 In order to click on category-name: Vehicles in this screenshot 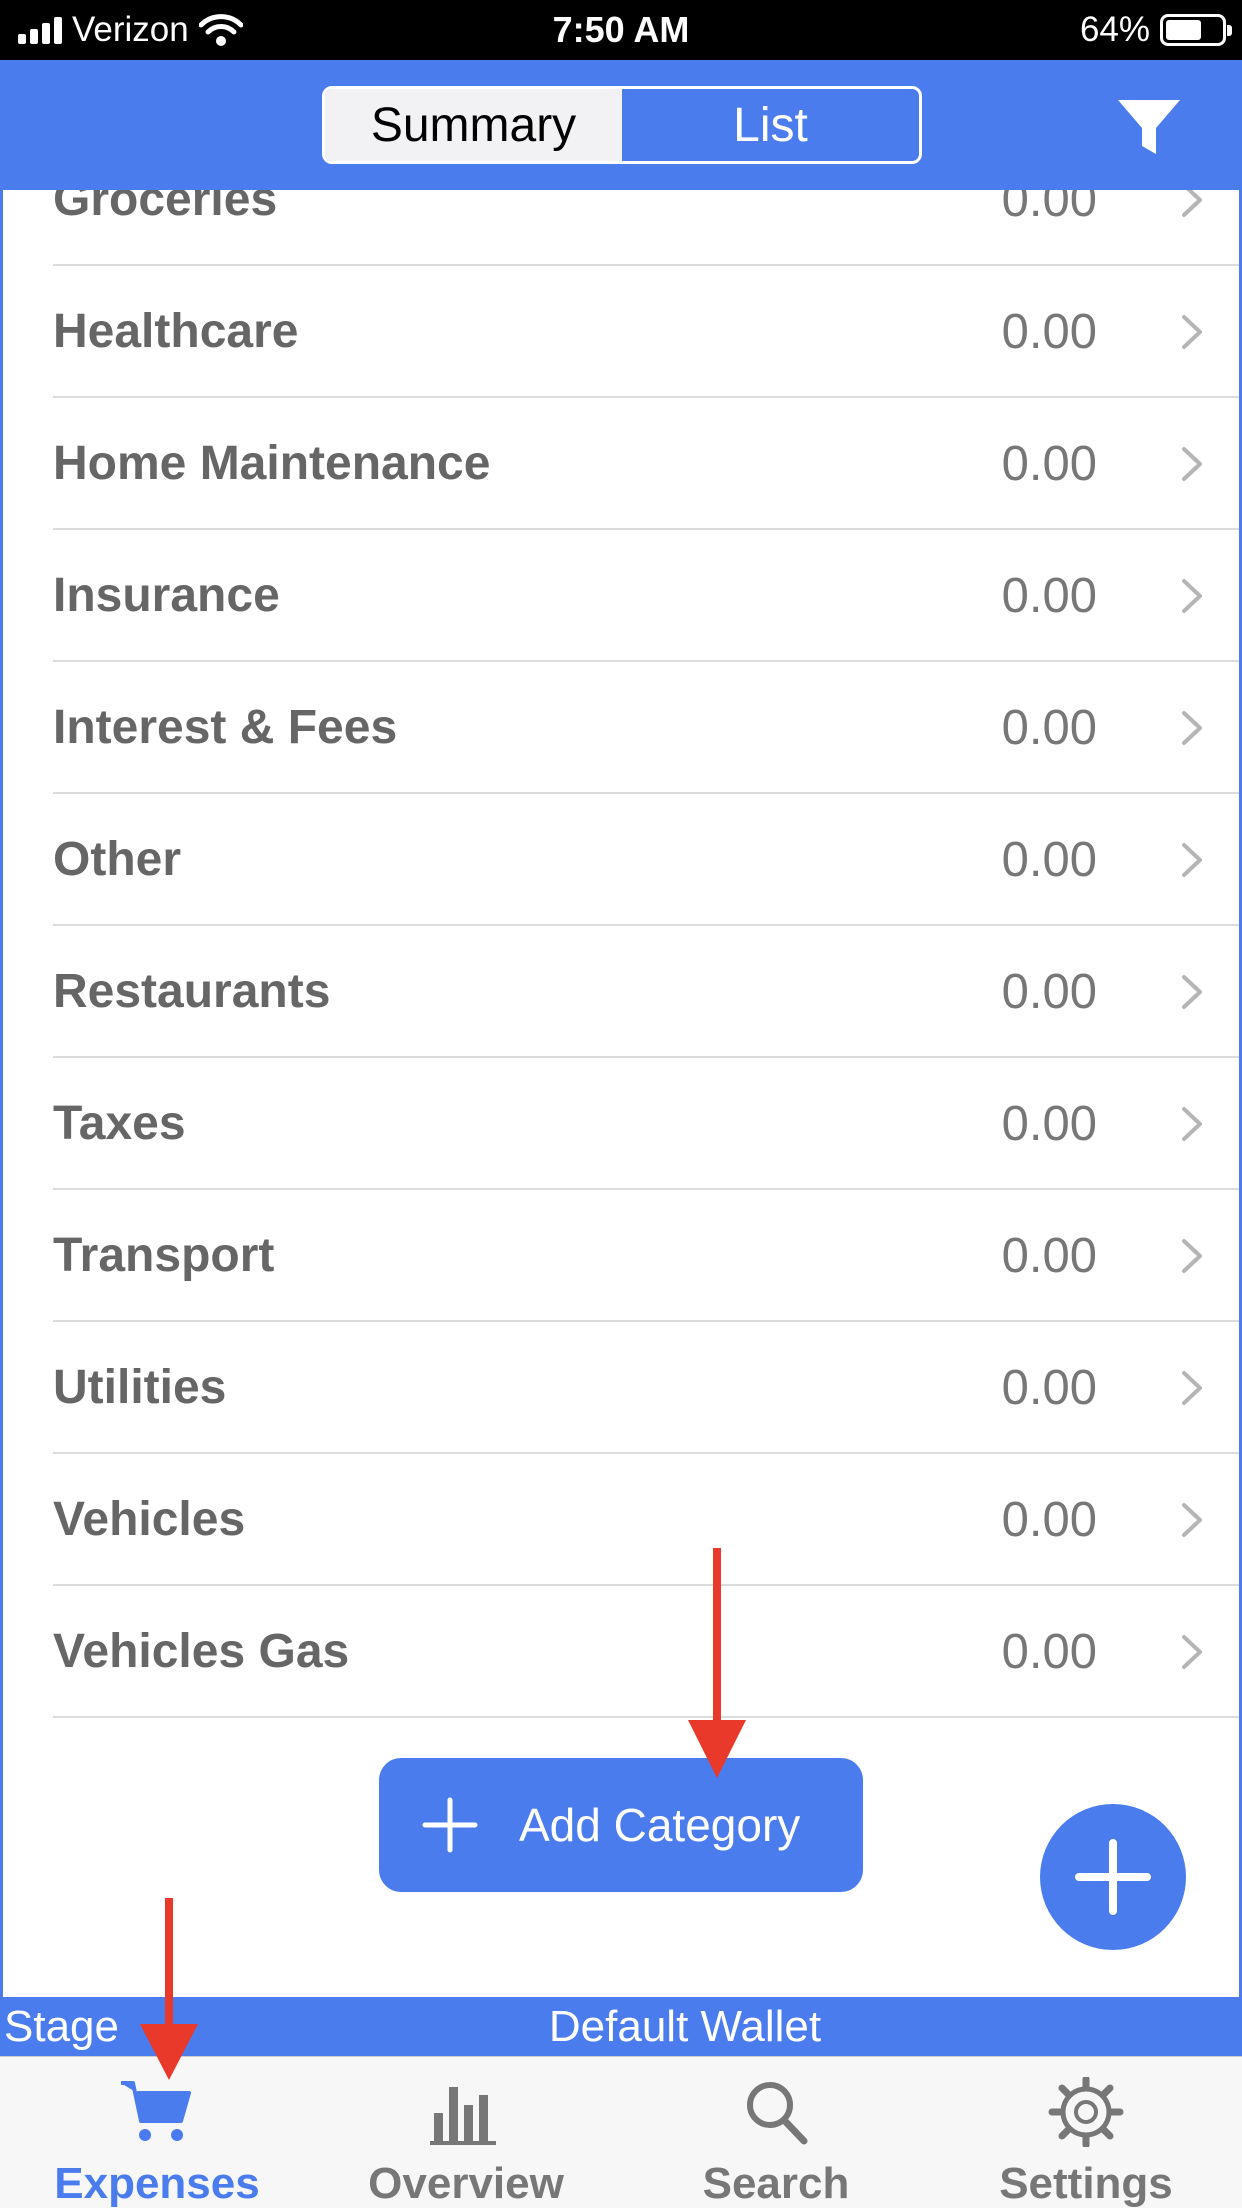, I will do `click(149, 1519)`.